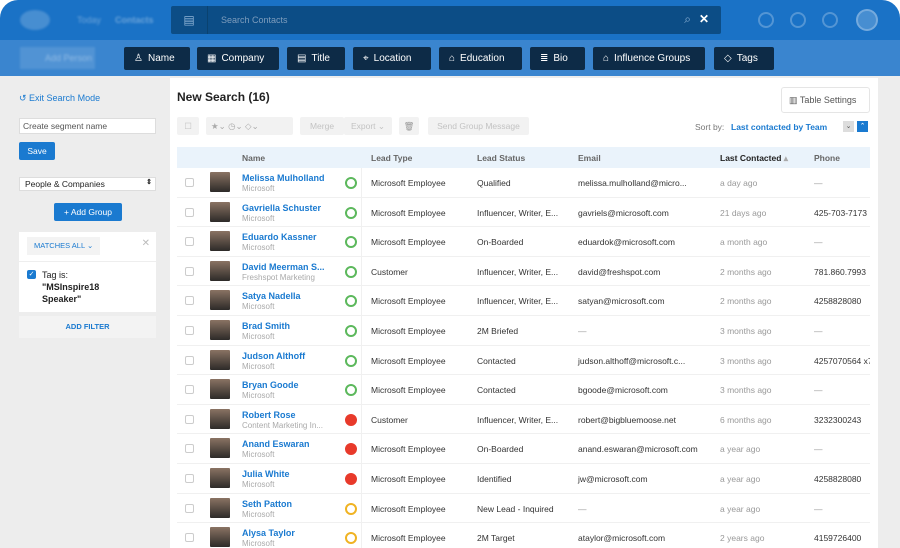  I want to click on last-contacted: 3 months ago, so click(746, 390).